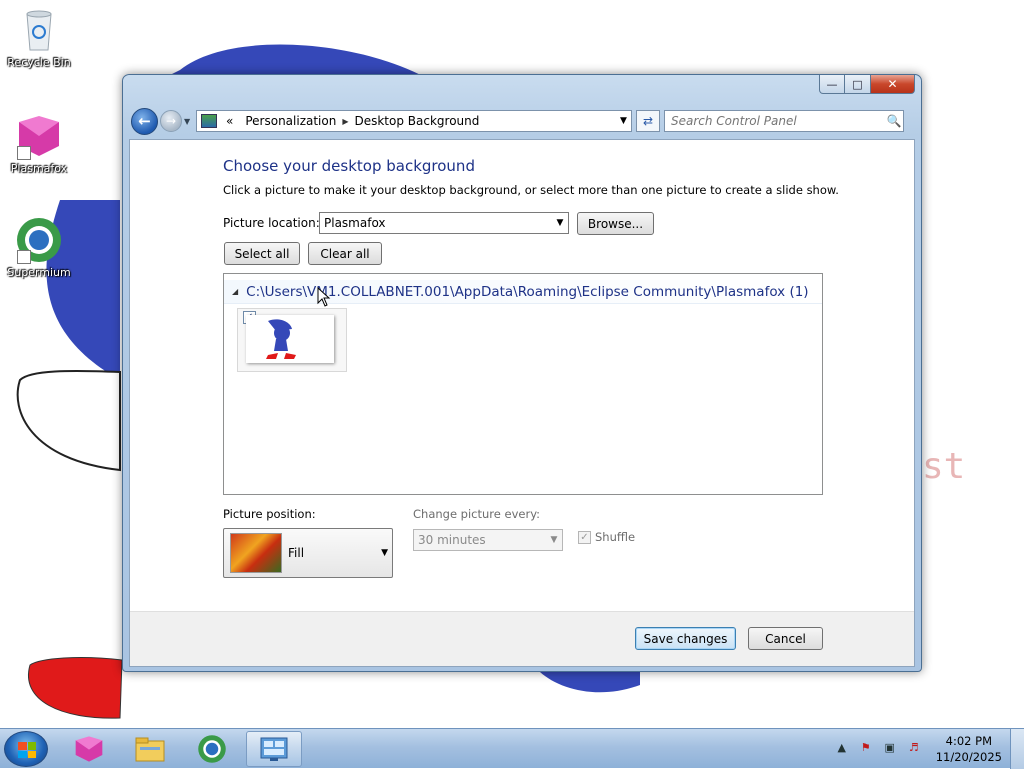  Describe the element at coordinates (894, 121) in the screenshot. I see `search-icon: 🔍` at that location.